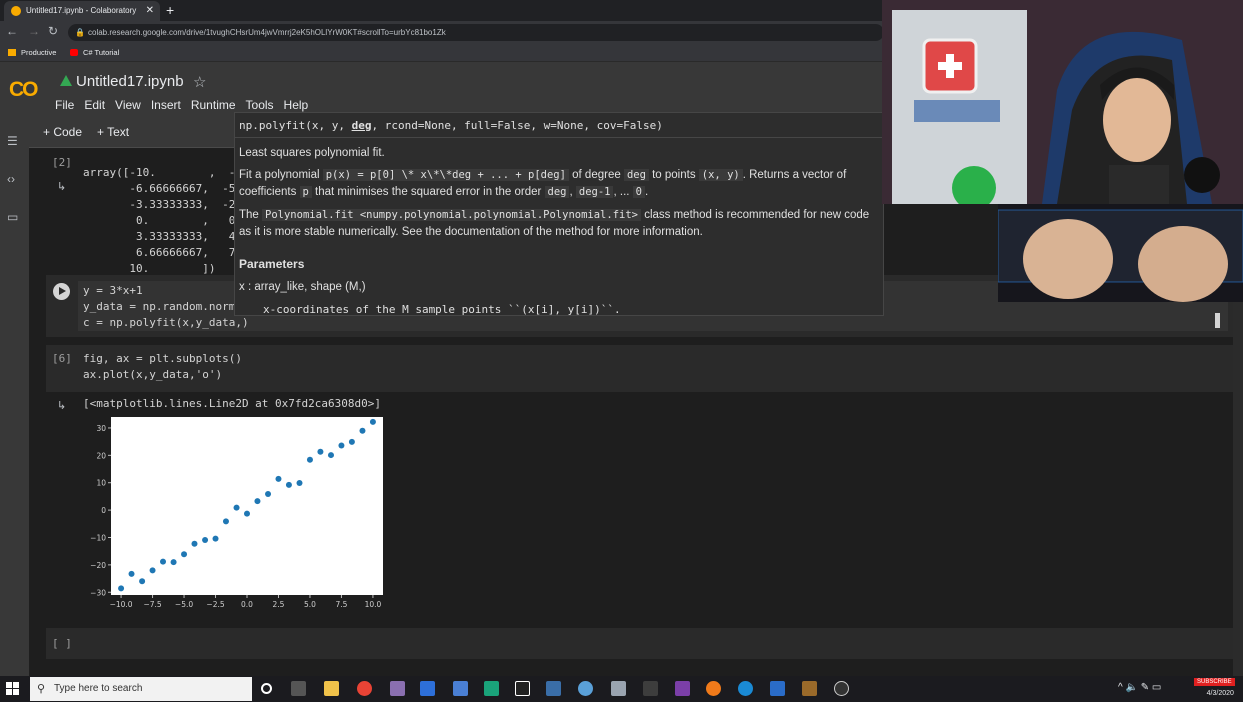 This screenshot has height=702, width=1243. Describe the element at coordinates (53, 31) in the screenshot. I see `reload-icon: ↻` at that location.